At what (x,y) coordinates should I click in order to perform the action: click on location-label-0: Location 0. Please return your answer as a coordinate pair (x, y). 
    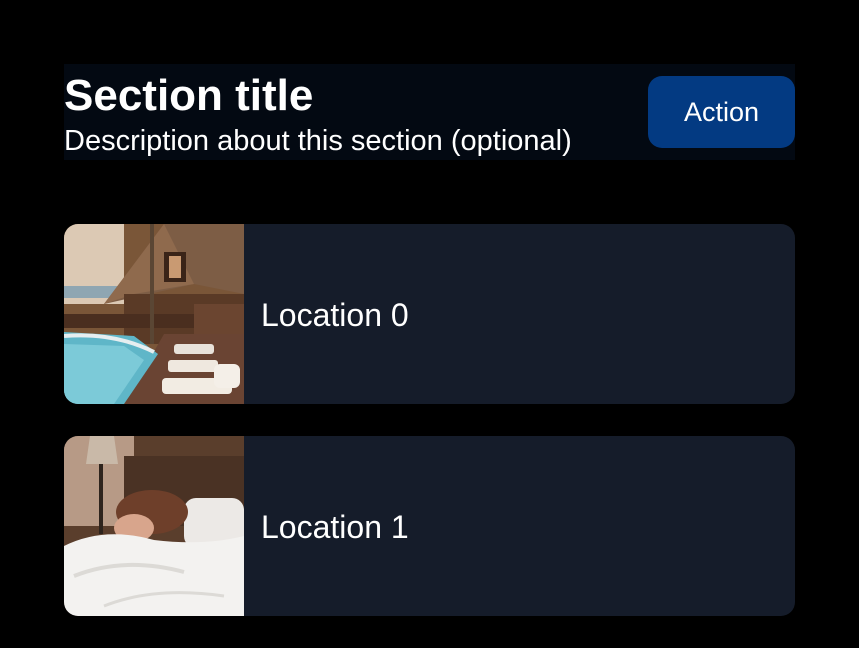
    Looking at the image, I should click on (335, 315).